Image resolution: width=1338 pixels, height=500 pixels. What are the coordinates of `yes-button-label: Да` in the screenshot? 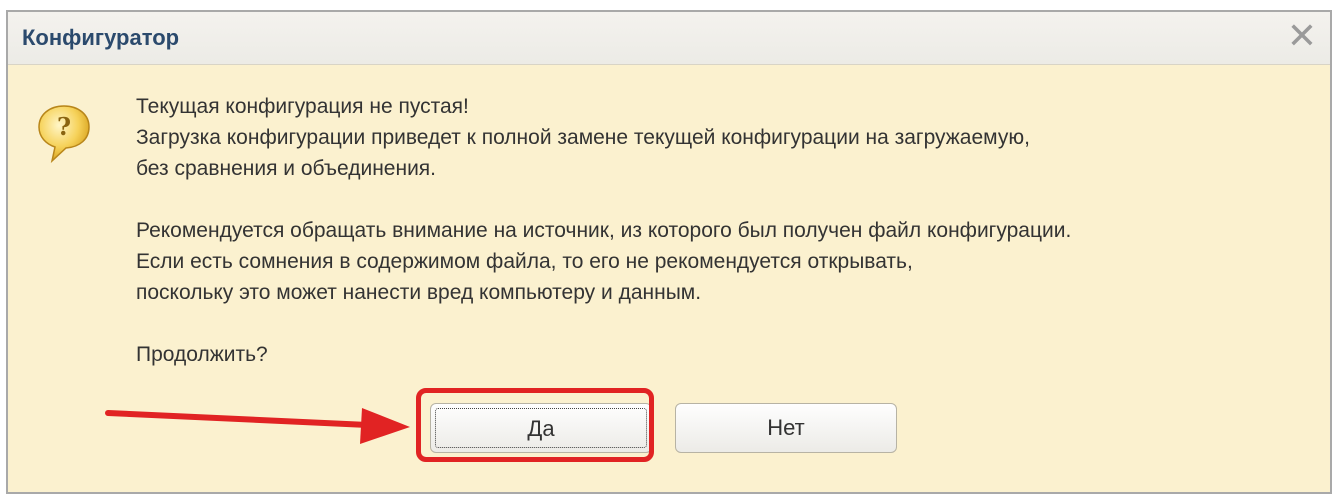 It's located at (541, 428).